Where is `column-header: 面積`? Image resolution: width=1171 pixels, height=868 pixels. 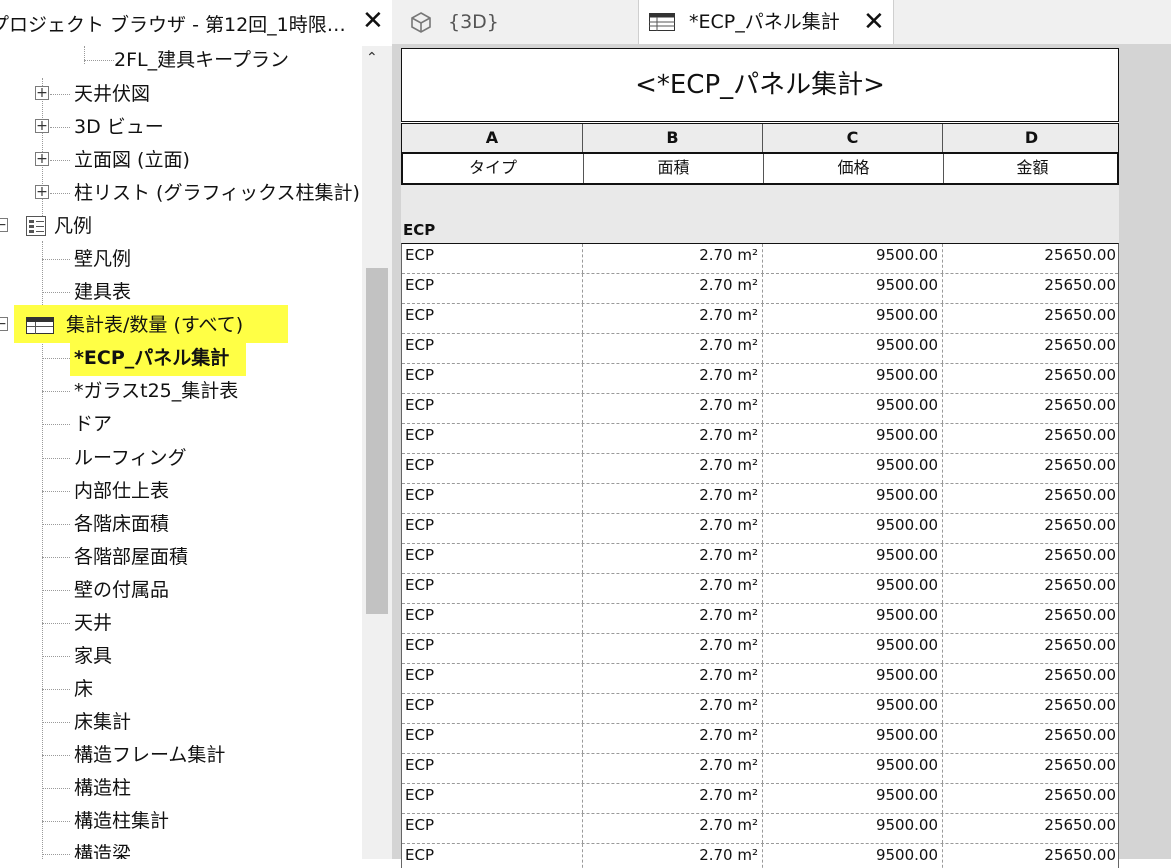 column-header: 面積 is located at coordinates (673, 168).